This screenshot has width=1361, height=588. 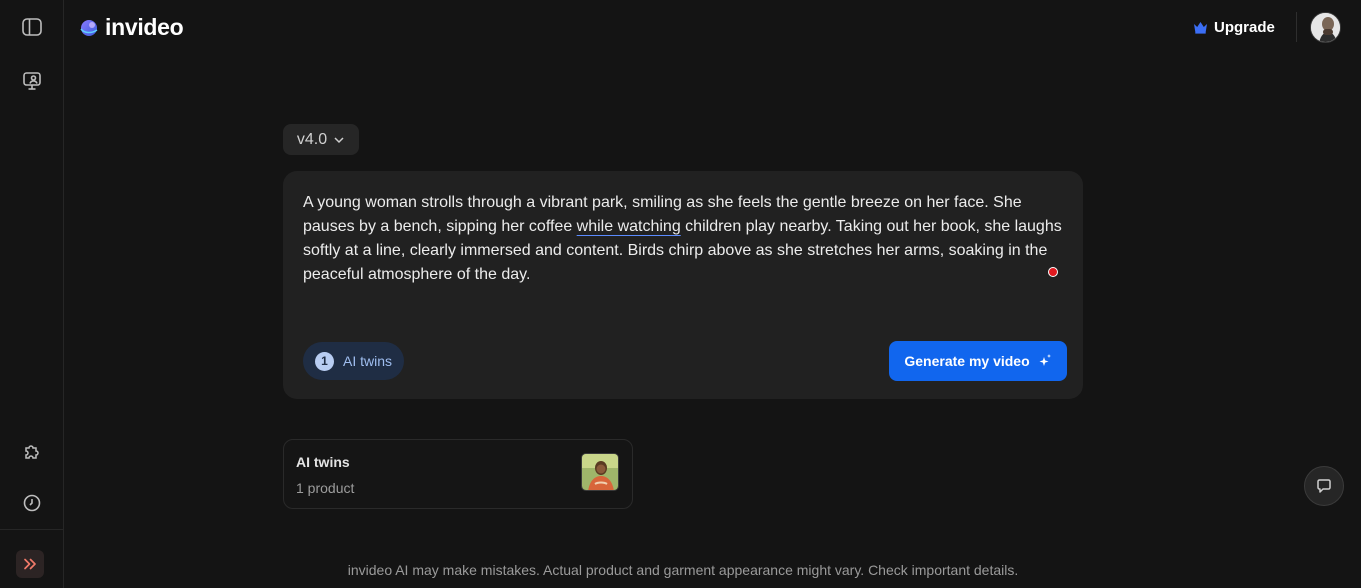 What do you see at coordinates (144, 27) in the screenshot?
I see `logo-text: invideo` at bounding box center [144, 27].